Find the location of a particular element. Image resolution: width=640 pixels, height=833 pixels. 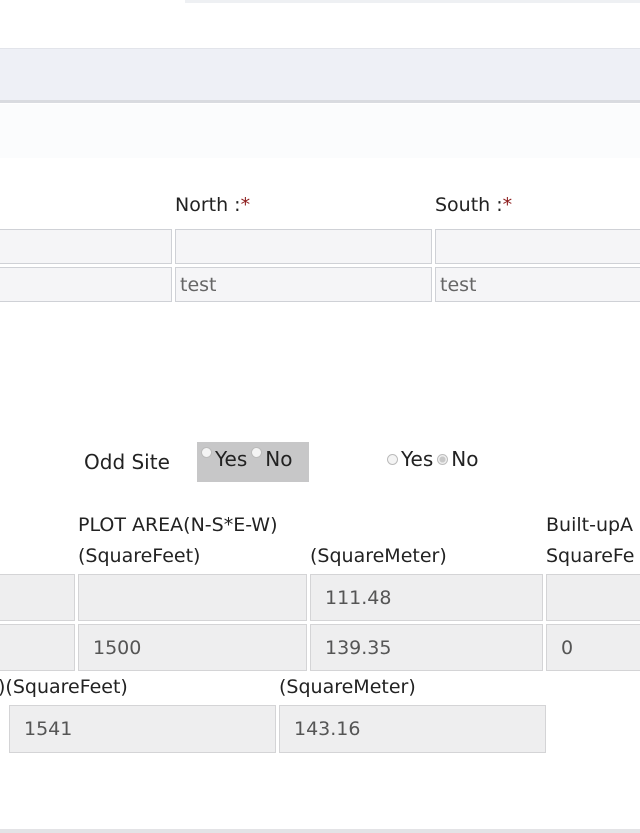

section-header is located at coordinates (320, 74).